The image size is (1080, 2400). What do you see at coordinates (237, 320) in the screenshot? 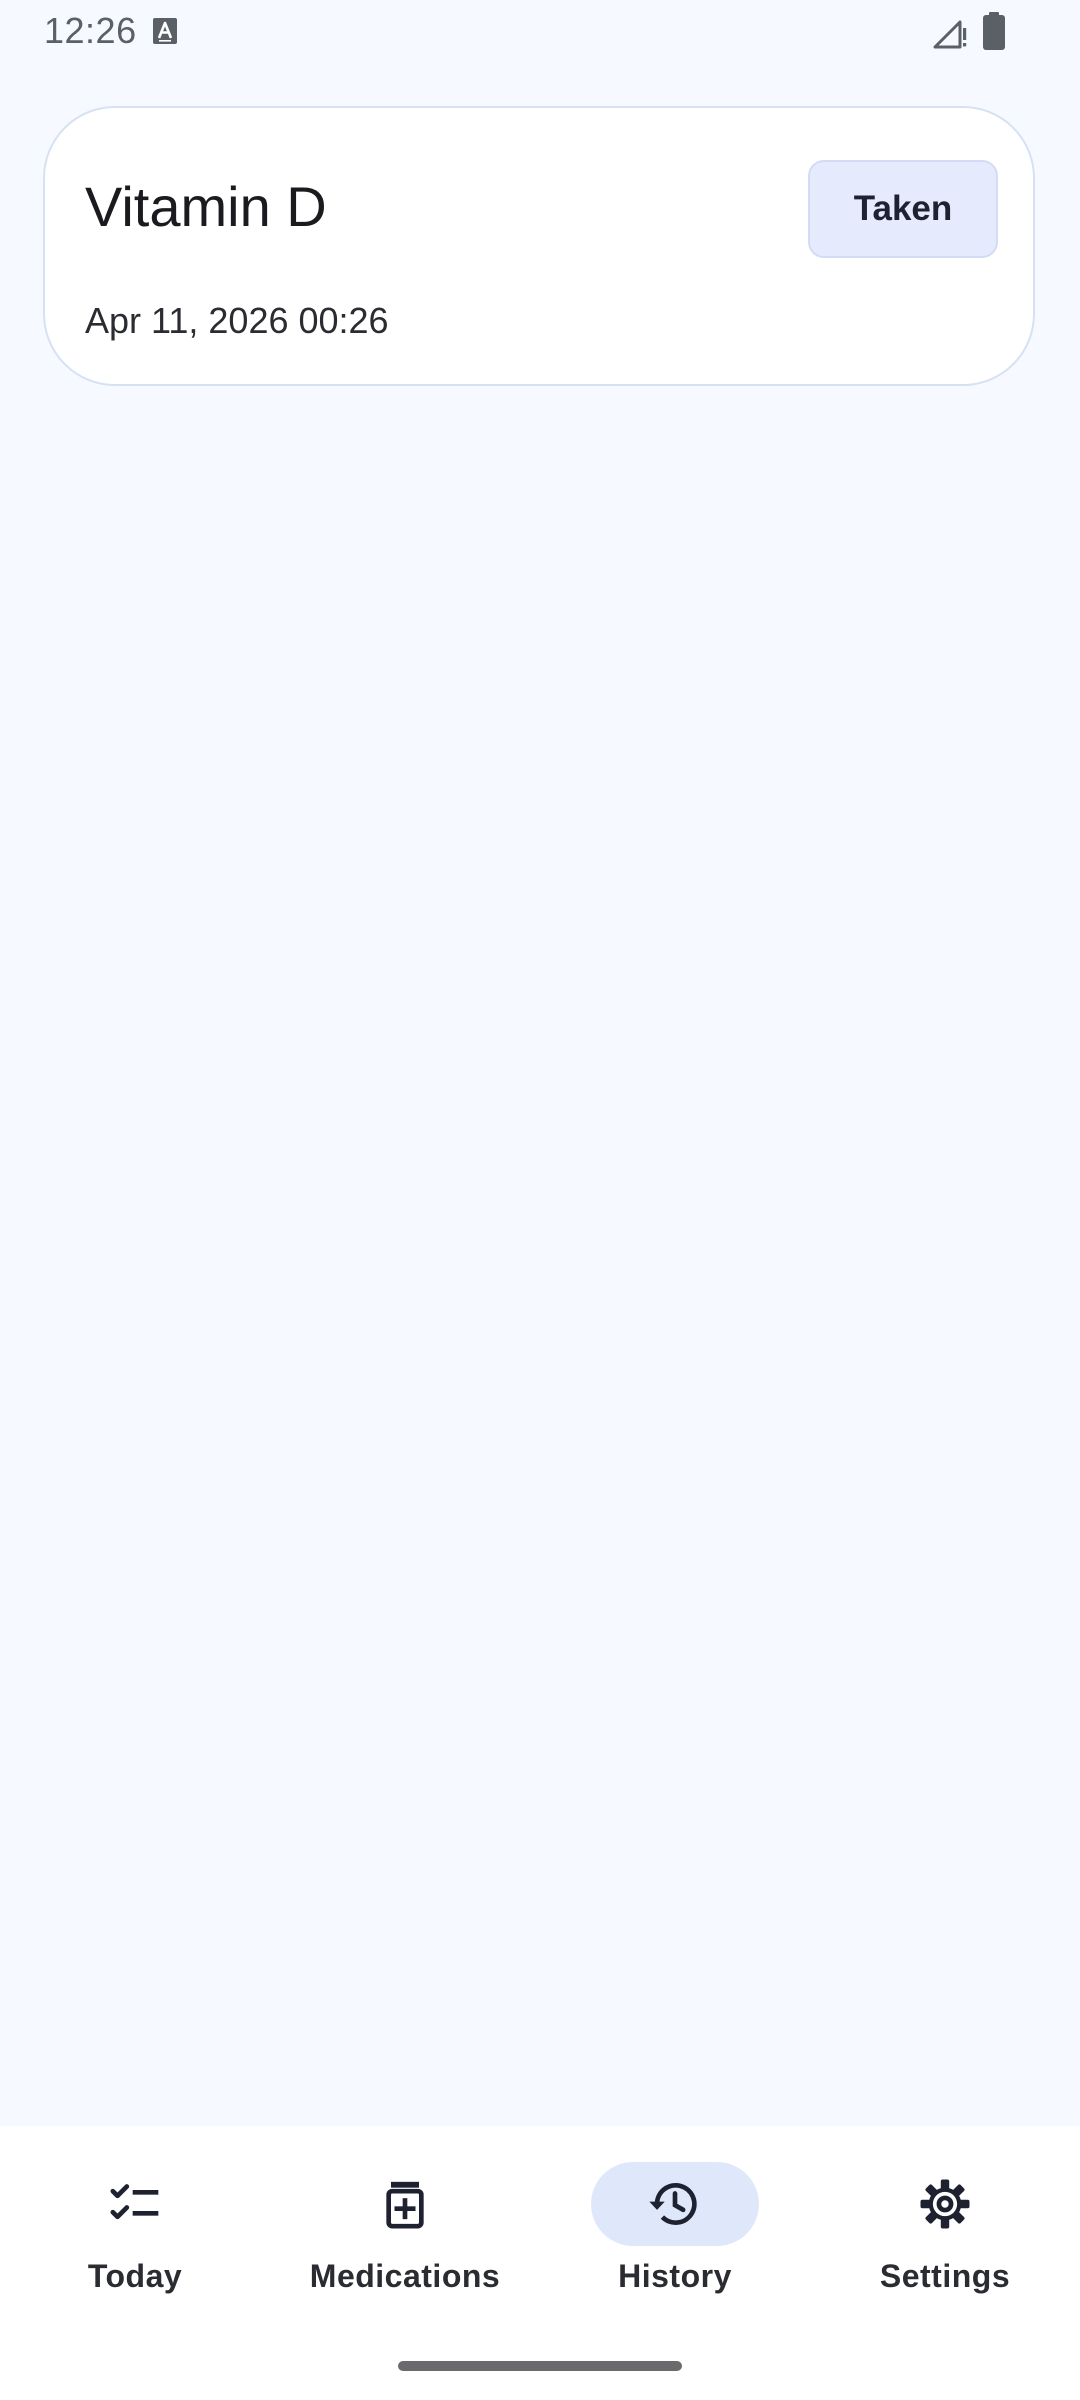
I see `entry-datetime: Apr 11, 2026 00:26` at bounding box center [237, 320].